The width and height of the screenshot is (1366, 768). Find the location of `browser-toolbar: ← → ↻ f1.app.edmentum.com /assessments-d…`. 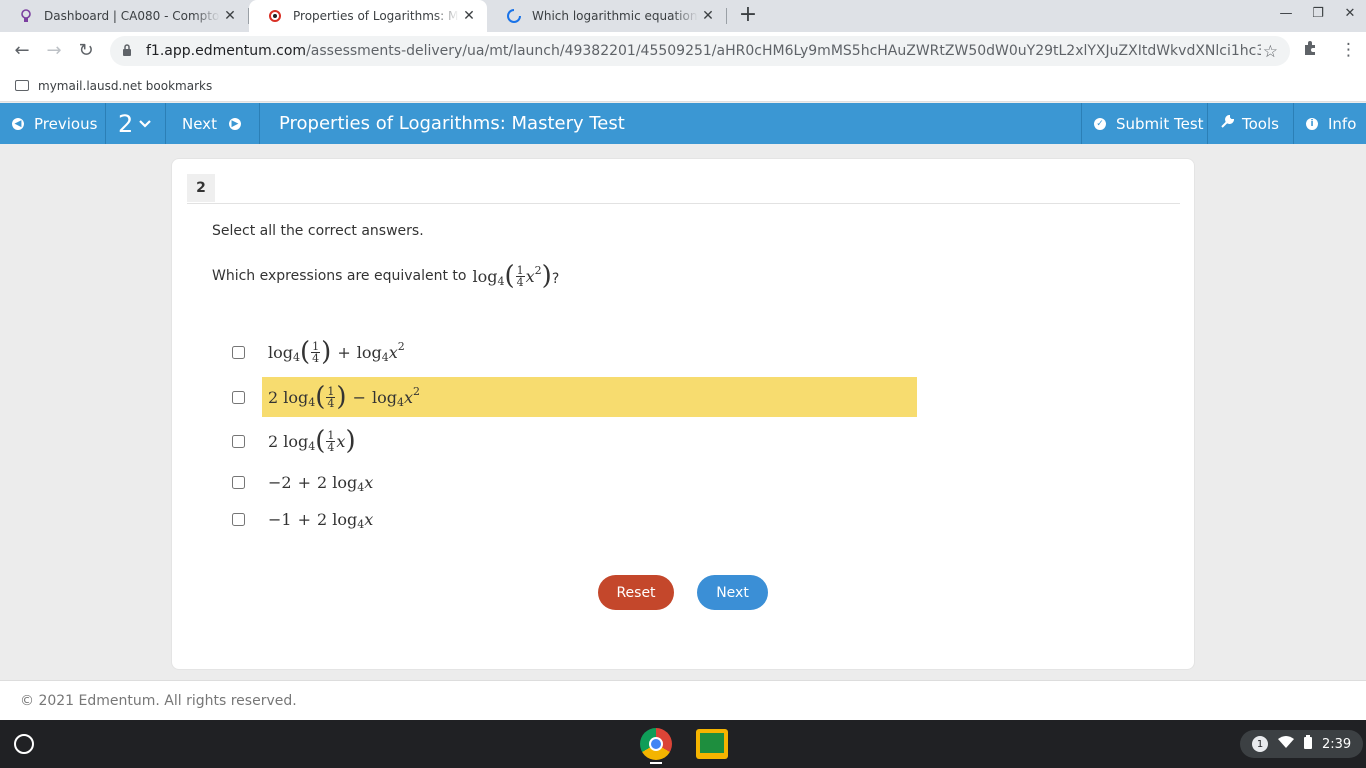

browser-toolbar: ← → ↻ f1.app.edmentum.com /assessments-d… is located at coordinates (683, 51).